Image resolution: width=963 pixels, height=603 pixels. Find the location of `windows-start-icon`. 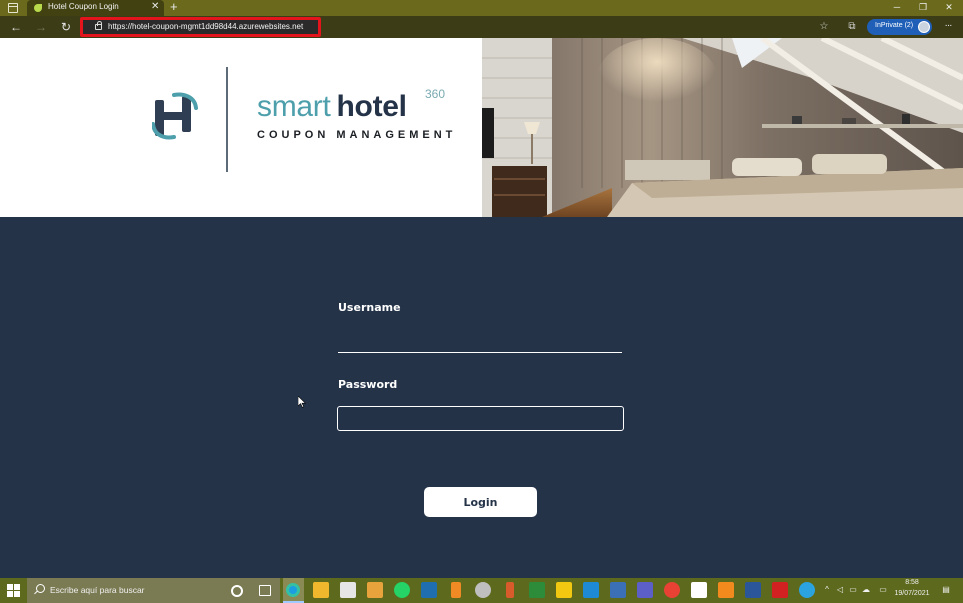

windows-start-icon is located at coordinates (13, 590).